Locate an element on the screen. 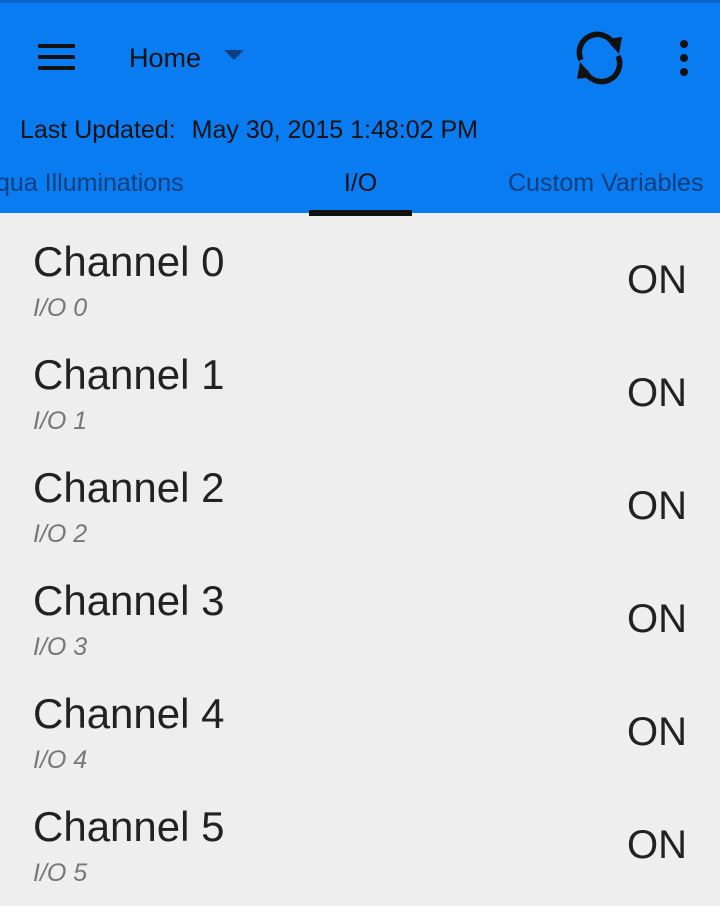 This screenshot has height=906, width=720. channel-subtitle: I/O 2 is located at coordinates (60, 534).